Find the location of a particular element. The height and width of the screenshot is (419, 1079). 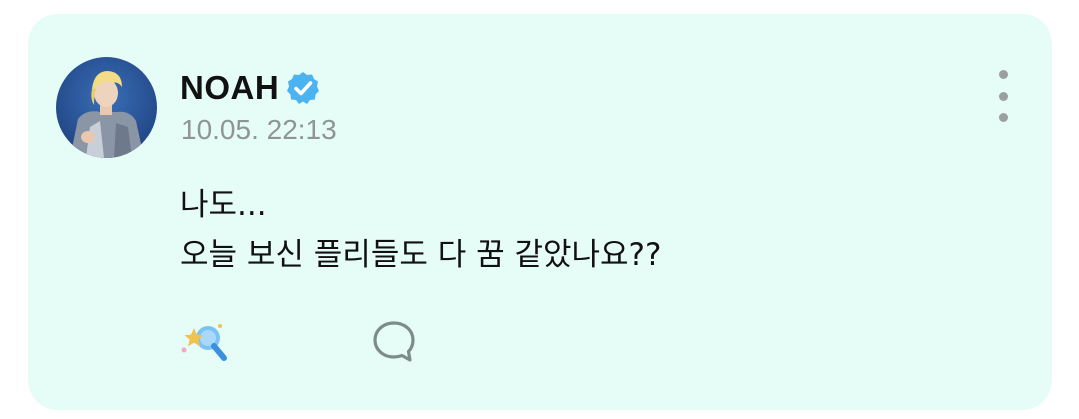

post-body: 나도... 오늘 보신 플리들도 다 꿈 같았나요?? is located at coordinates (420, 230).